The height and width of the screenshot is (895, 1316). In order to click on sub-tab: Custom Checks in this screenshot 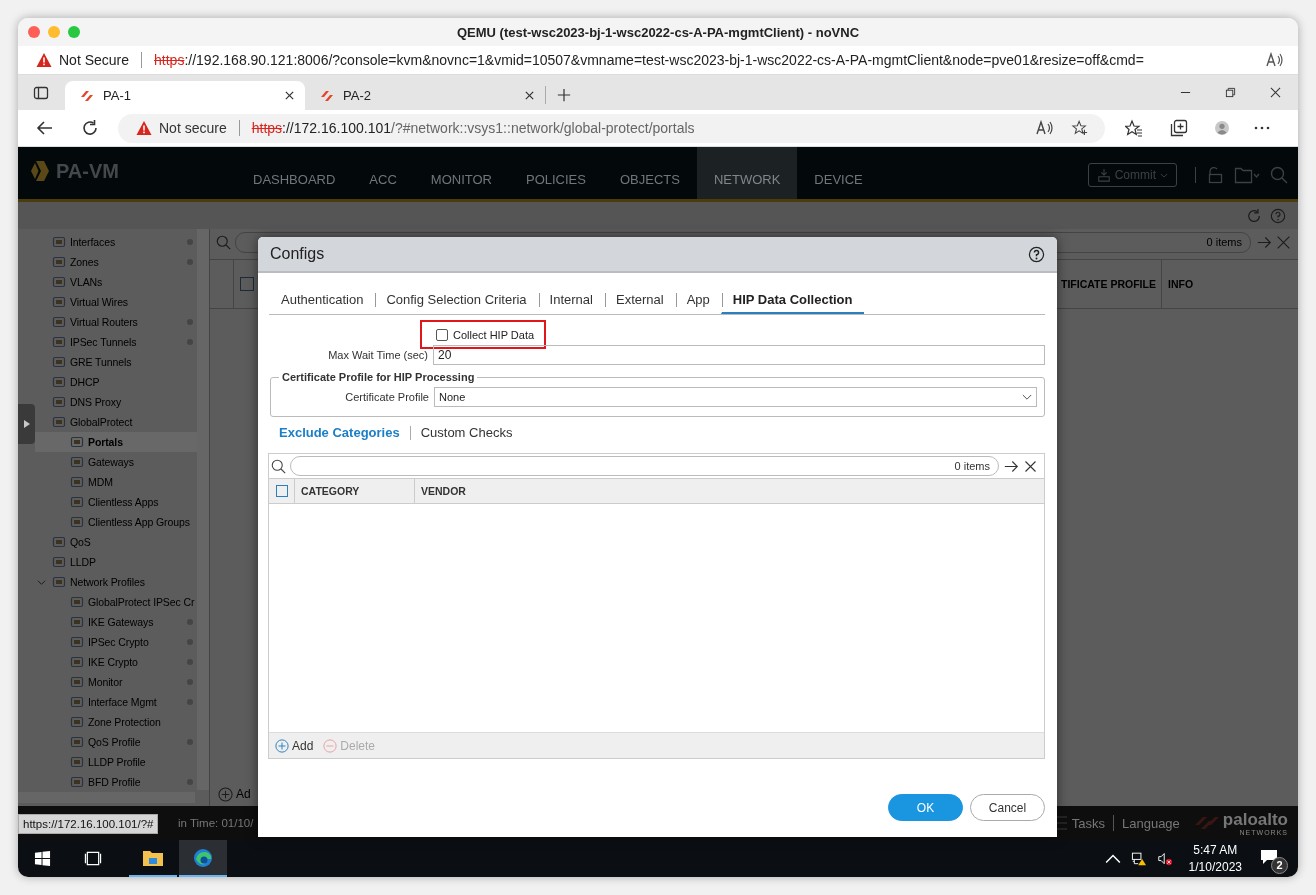, I will do `click(466, 433)`.